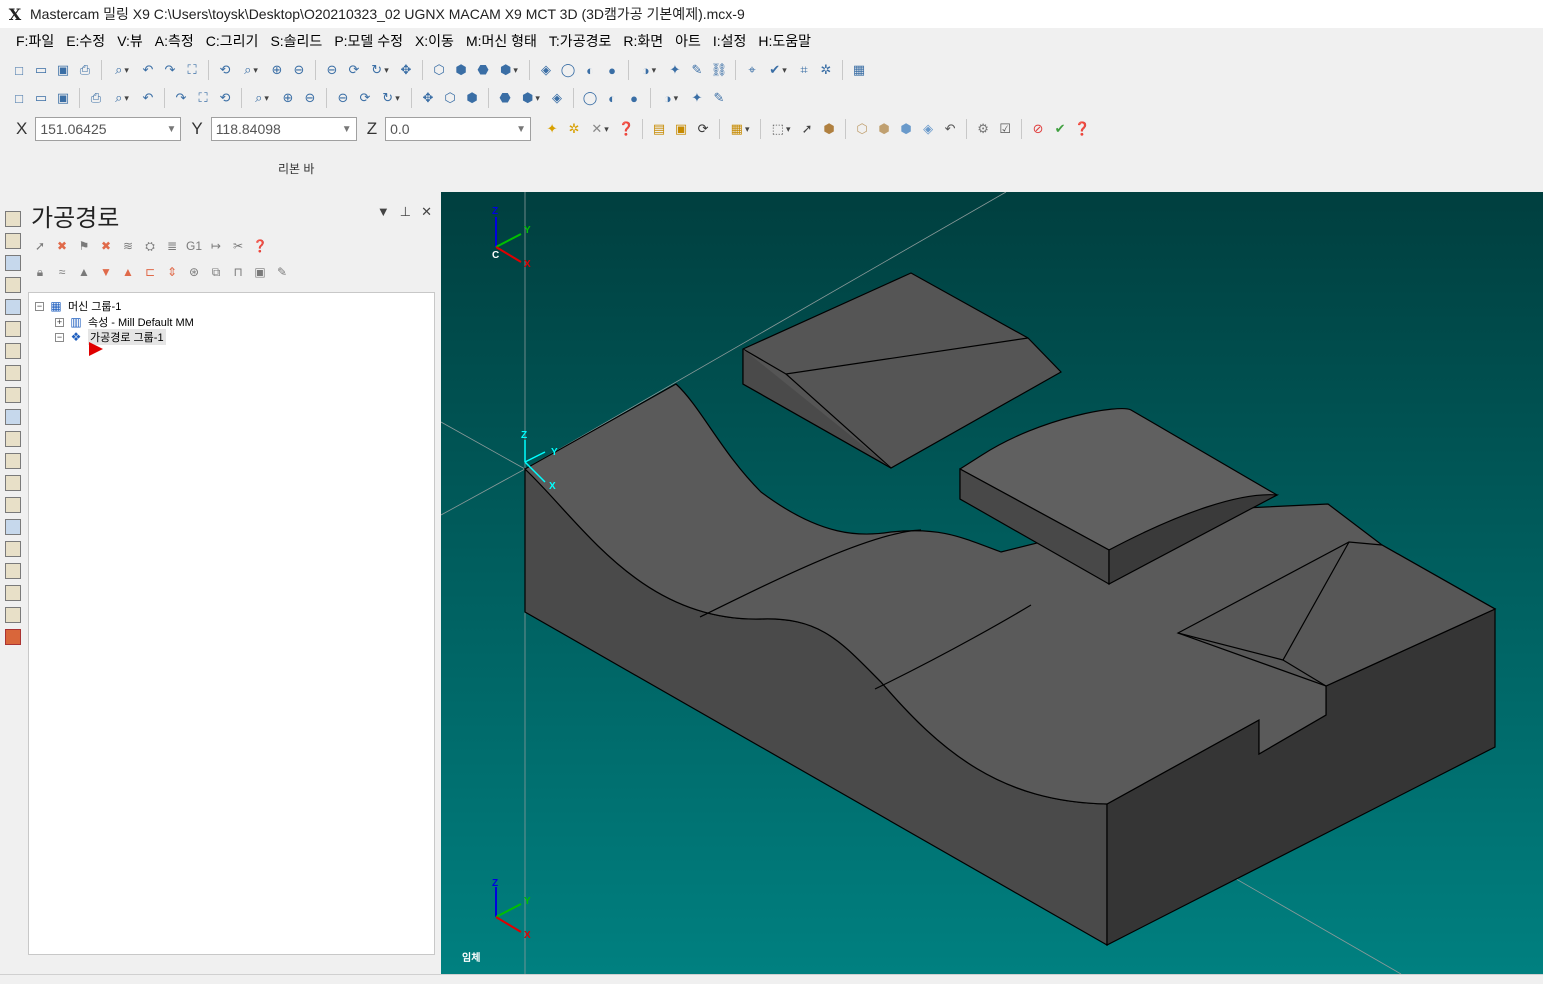 The width and height of the screenshot is (1543, 984). Describe the element at coordinates (681, 129) in the screenshot. I see `copy-icon: ▣` at that location.